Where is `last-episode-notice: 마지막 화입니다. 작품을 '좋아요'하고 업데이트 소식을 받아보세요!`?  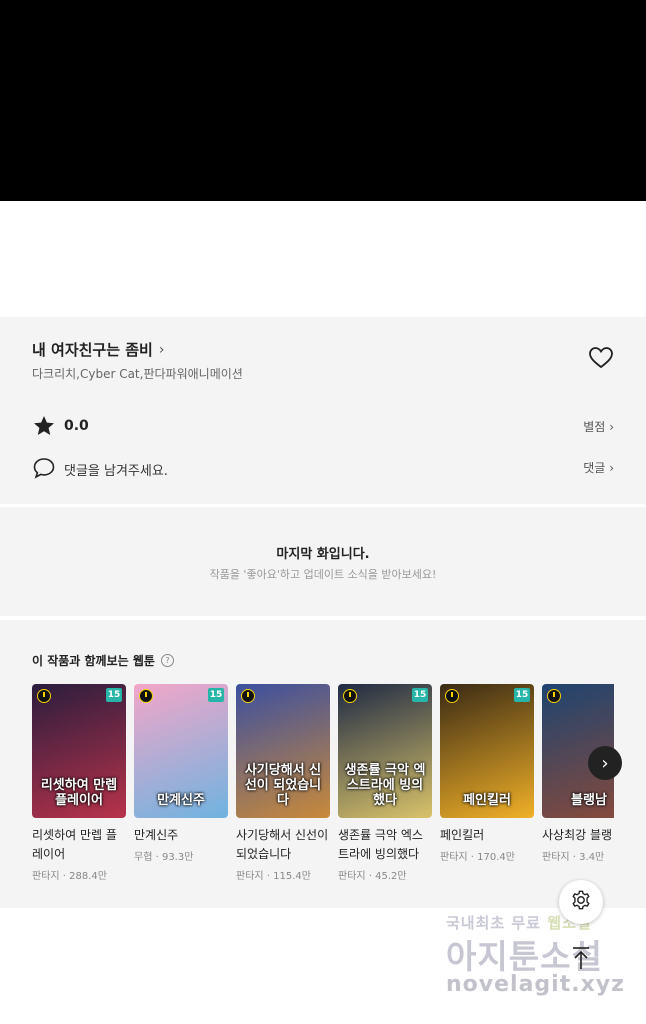
last-episode-notice: 마지막 화입니다. 작품을 '좋아요'하고 업데이트 소식을 받아보세요! is located at coordinates (323, 561).